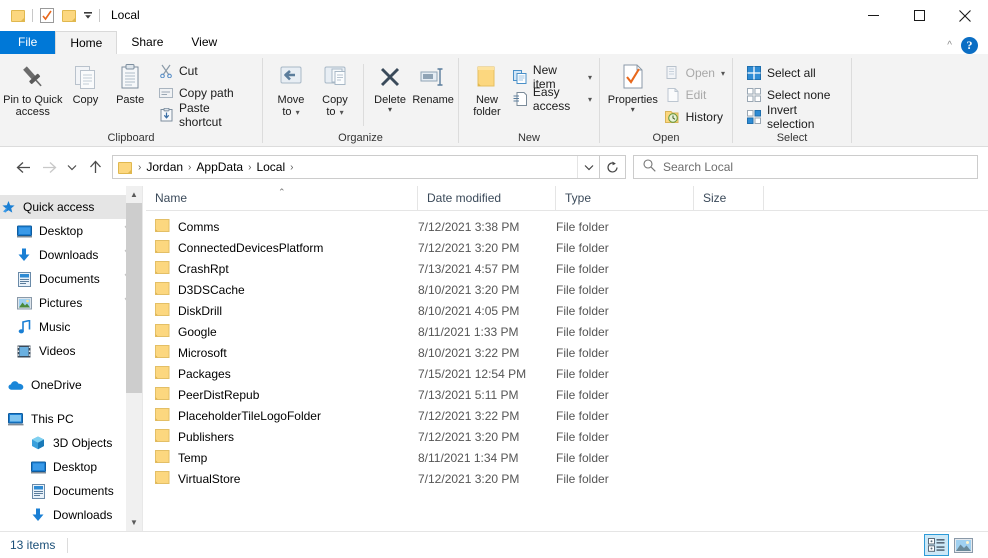 The image size is (988, 558). What do you see at coordinates (567, 268) in the screenshot?
I see `table-row: CrashRpt 7/13/2021 4:57 PM File folder` at bounding box center [567, 268].